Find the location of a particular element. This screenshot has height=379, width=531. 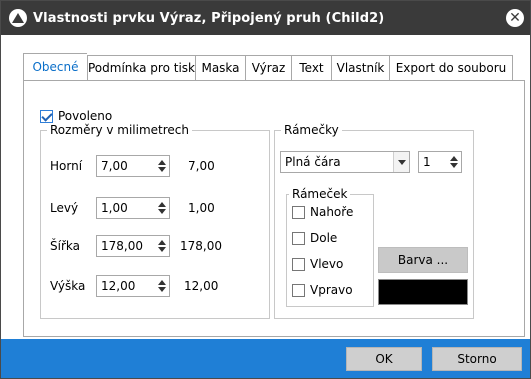

frame-style-value: Plná čára is located at coordinates (337, 162).